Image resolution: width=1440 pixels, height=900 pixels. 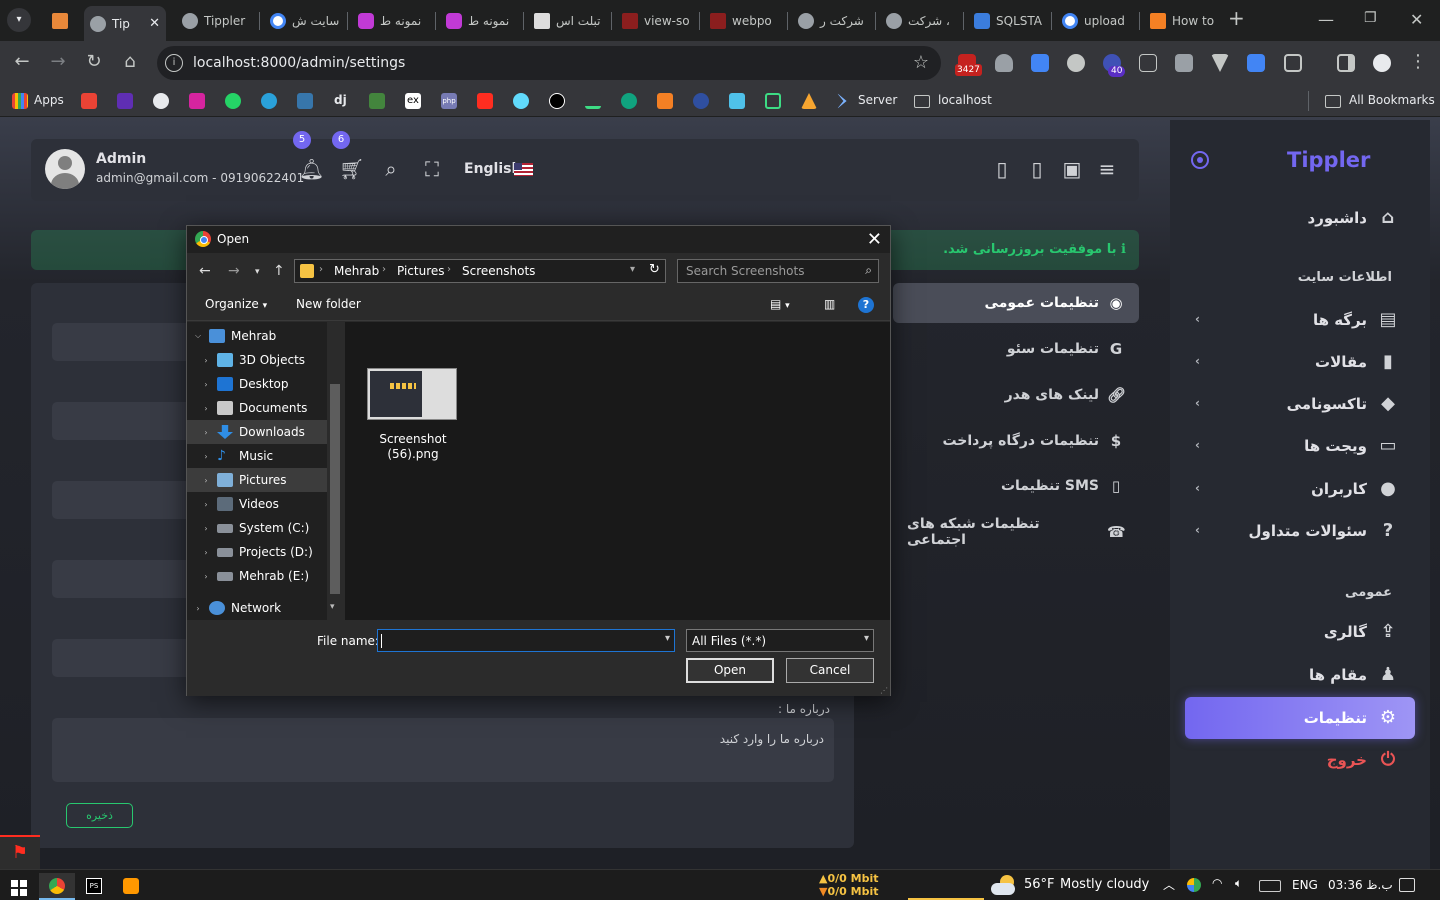 I want to click on python-icon, so click(x=305, y=101).